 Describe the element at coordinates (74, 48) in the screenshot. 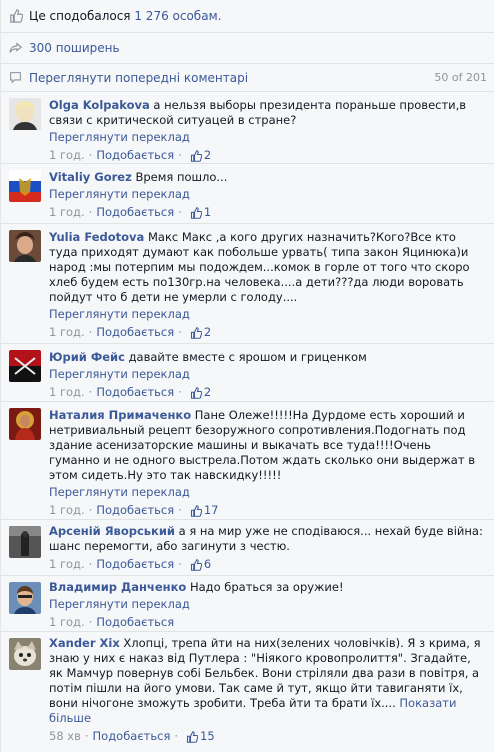

I see `shares-link: 300 поширень` at that location.